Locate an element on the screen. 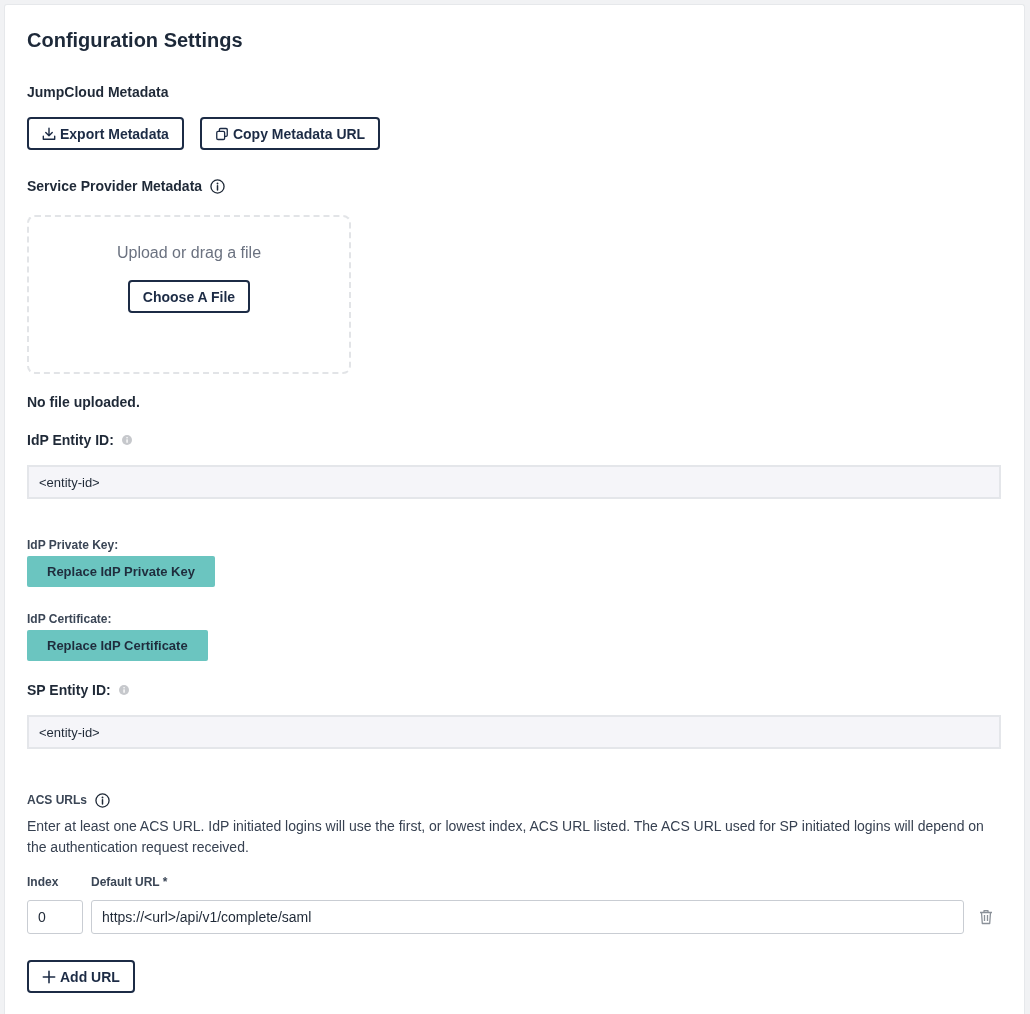 The height and width of the screenshot is (1014, 1030). column-label: Default URL * is located at coordinates (129, 882).